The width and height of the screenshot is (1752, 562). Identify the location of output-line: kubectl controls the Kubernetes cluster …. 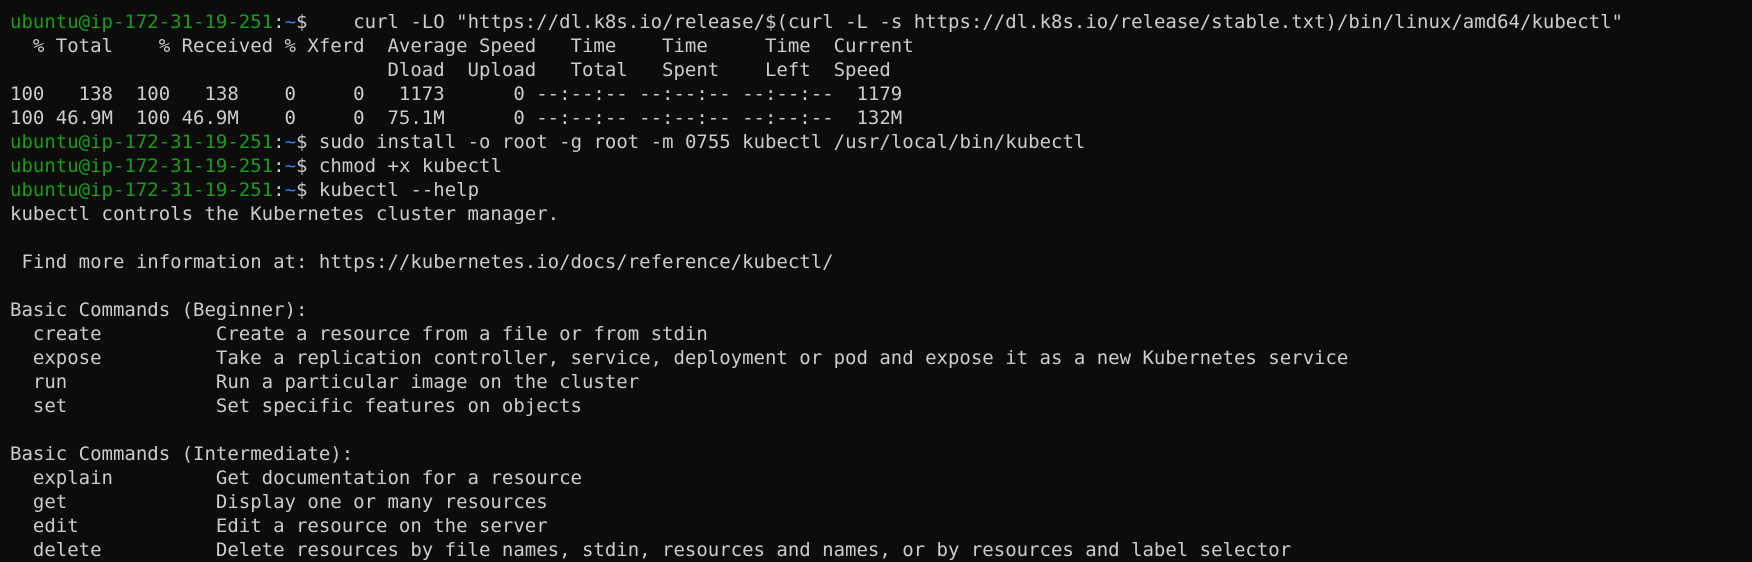
(875, 214).